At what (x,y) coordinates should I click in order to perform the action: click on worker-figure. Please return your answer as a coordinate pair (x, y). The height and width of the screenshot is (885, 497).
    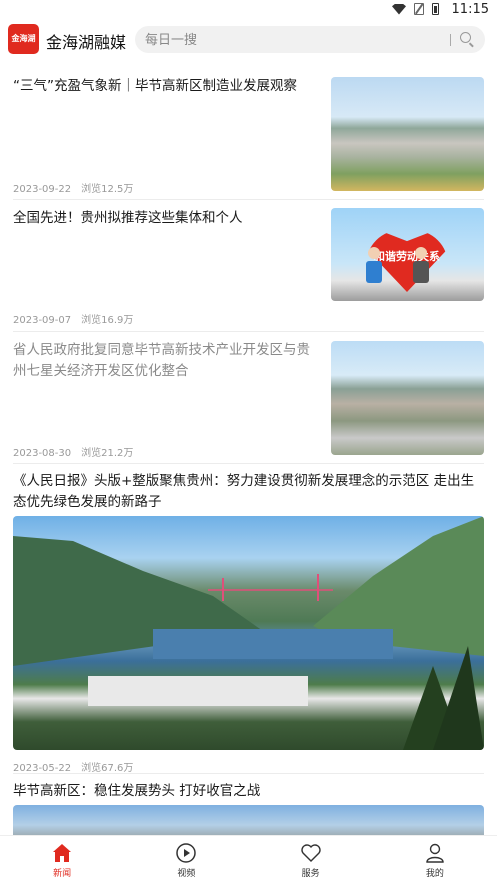
    Looking at the image, I should click on (374, 267).